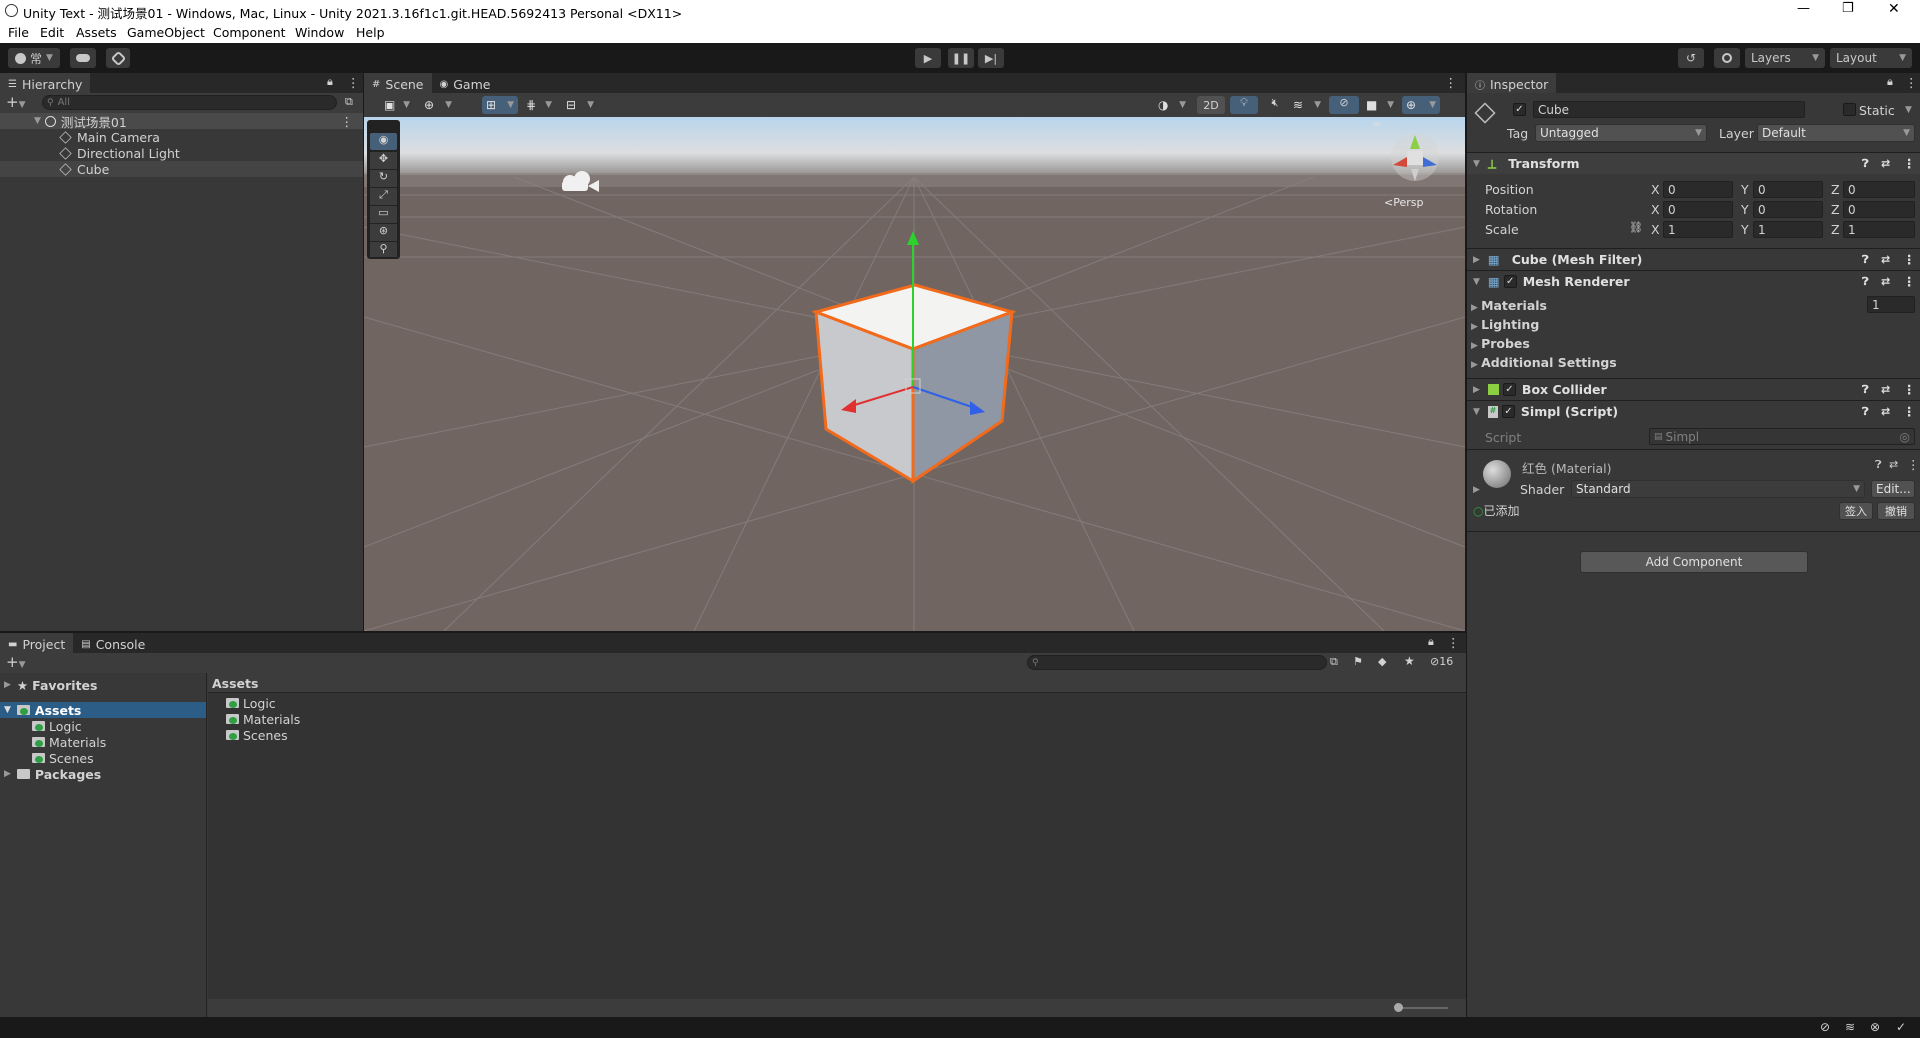  Describe the element at coordinates (1896, 511) in the screenshot. I see `revert-button: 撤销` at that location.